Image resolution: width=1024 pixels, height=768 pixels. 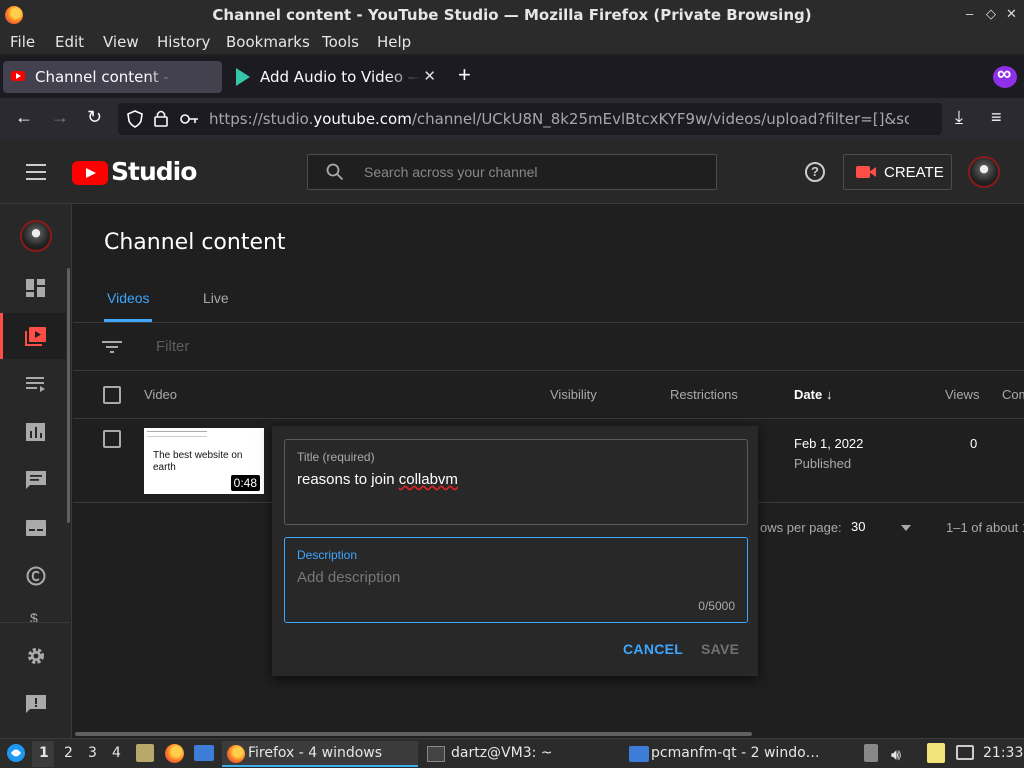 What do you see at coordinates (829, 394) in the screenshot?
I see `sort-arrow-down-icon: ↓` at bounding box center [829, 394].